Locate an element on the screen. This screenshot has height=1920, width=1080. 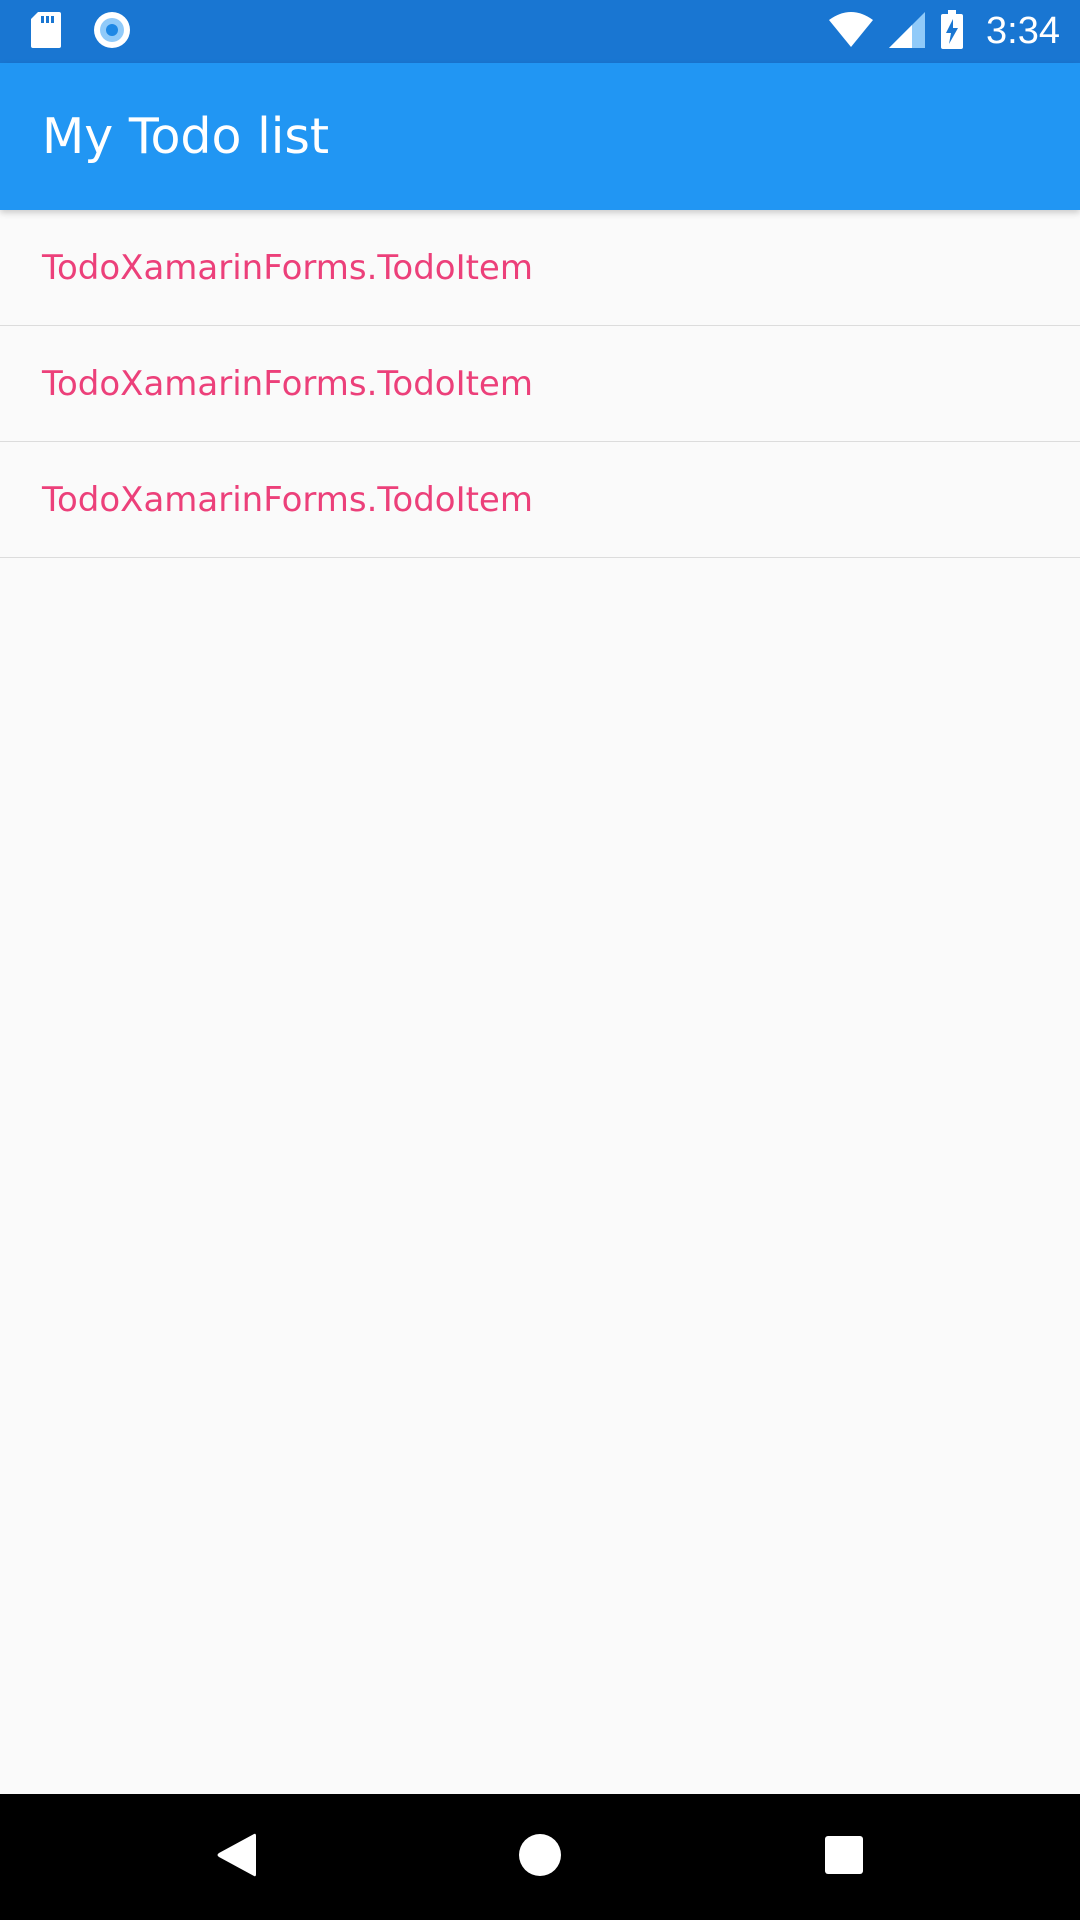
home-button is located at coordinates (540, 1857).